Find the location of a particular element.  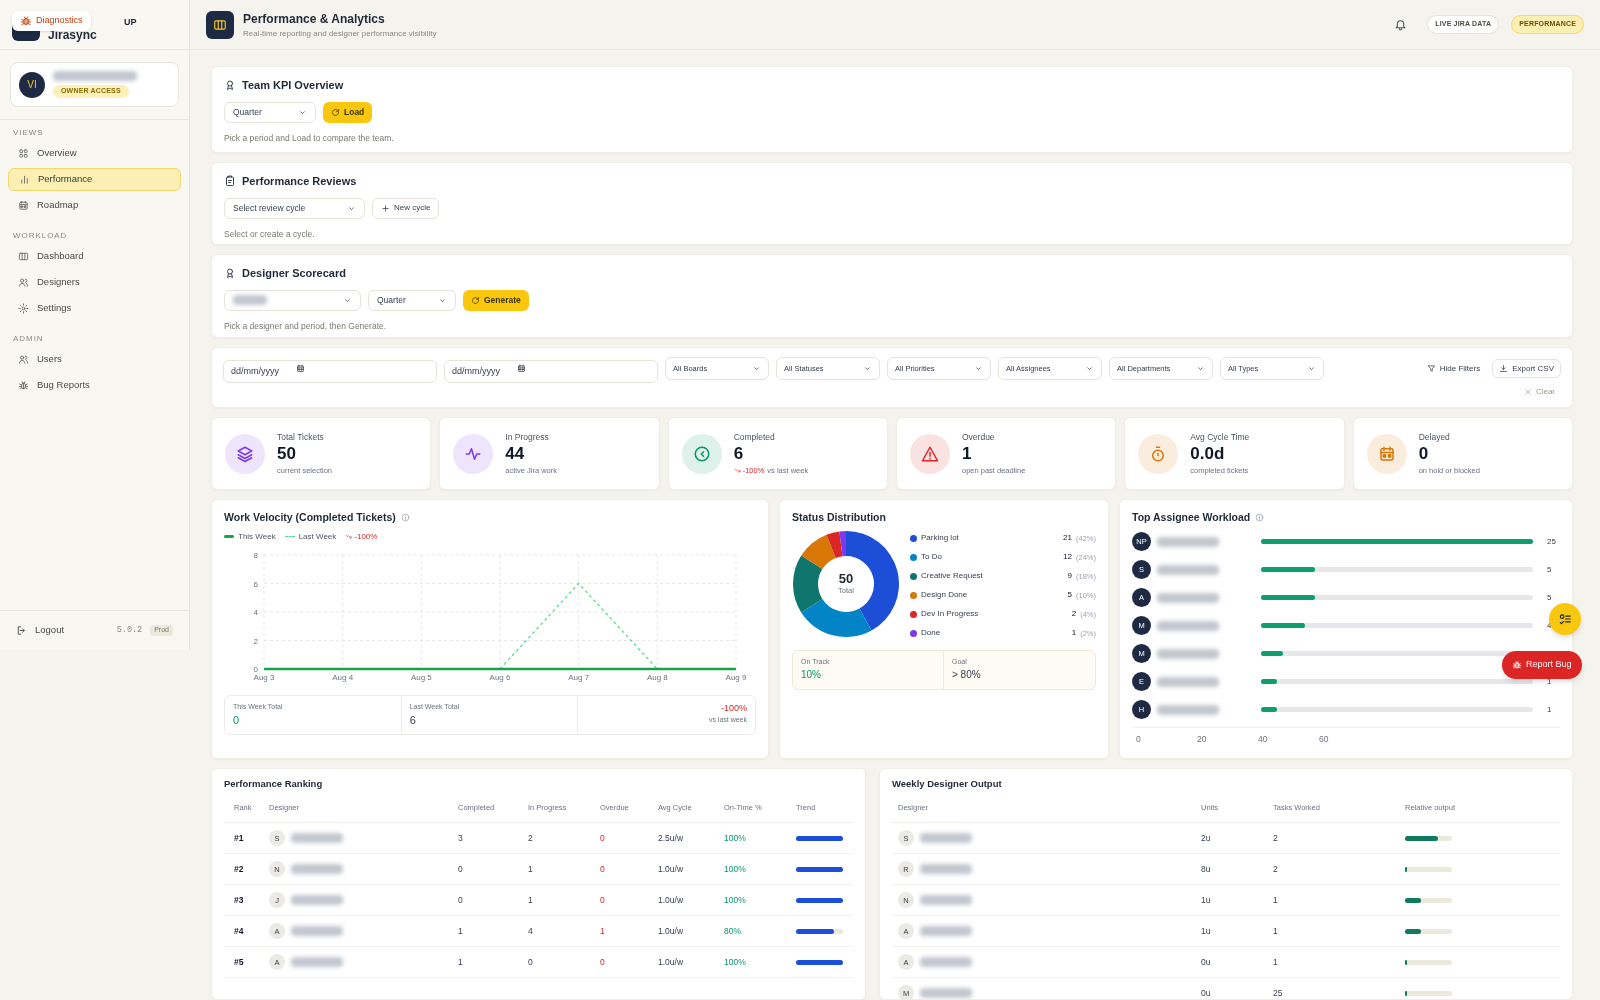

total-value: 0 is located at coordinates (237, 721).